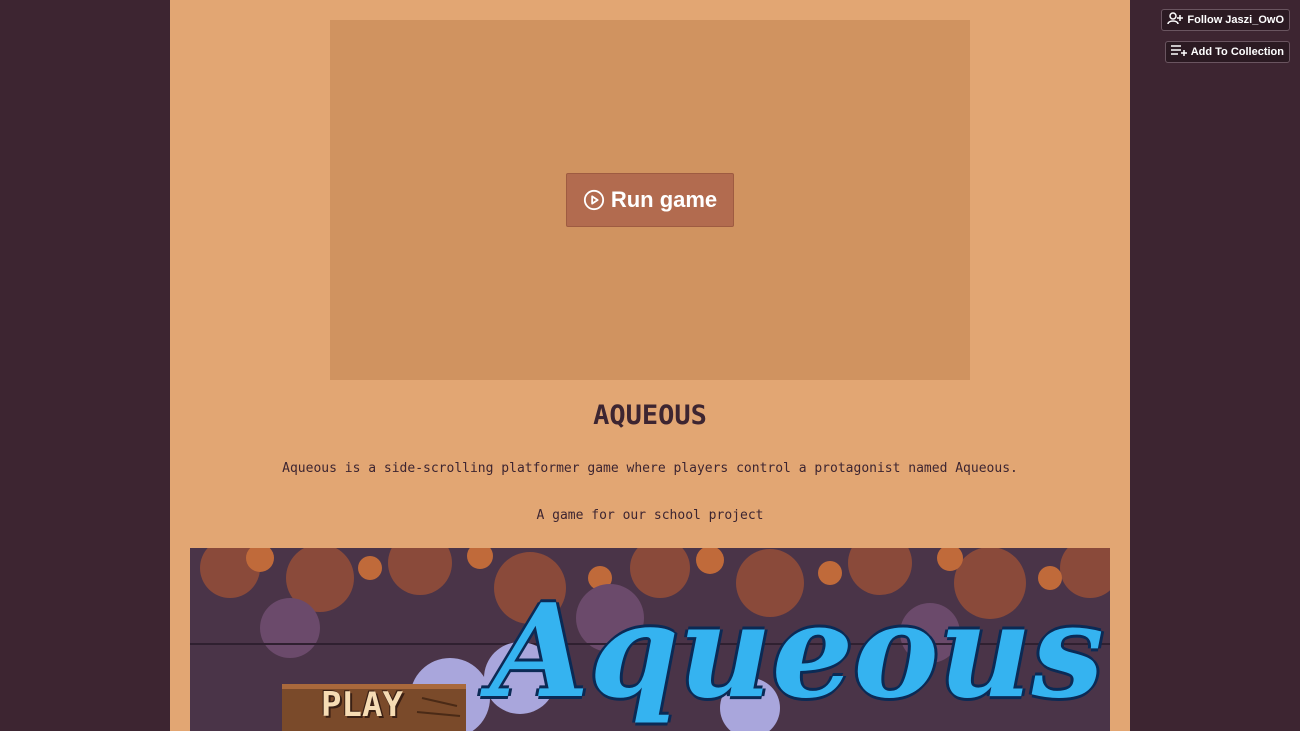 The width and height of the screenshot is (1300, 731). Describe the element at coordinates (594, 200) in the screenshot. I see `play-circle-icon` at that location.